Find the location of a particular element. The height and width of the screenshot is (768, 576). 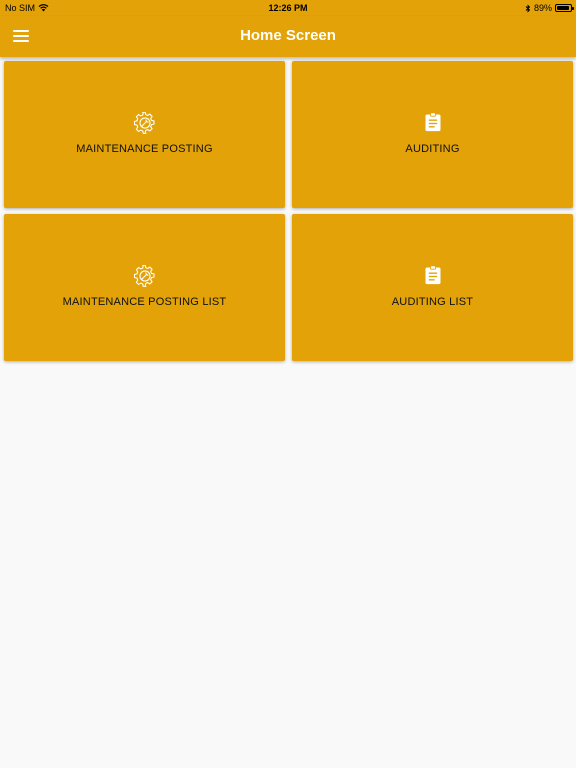

status-time: 12:26 PM is located at coordinates (288, 8).